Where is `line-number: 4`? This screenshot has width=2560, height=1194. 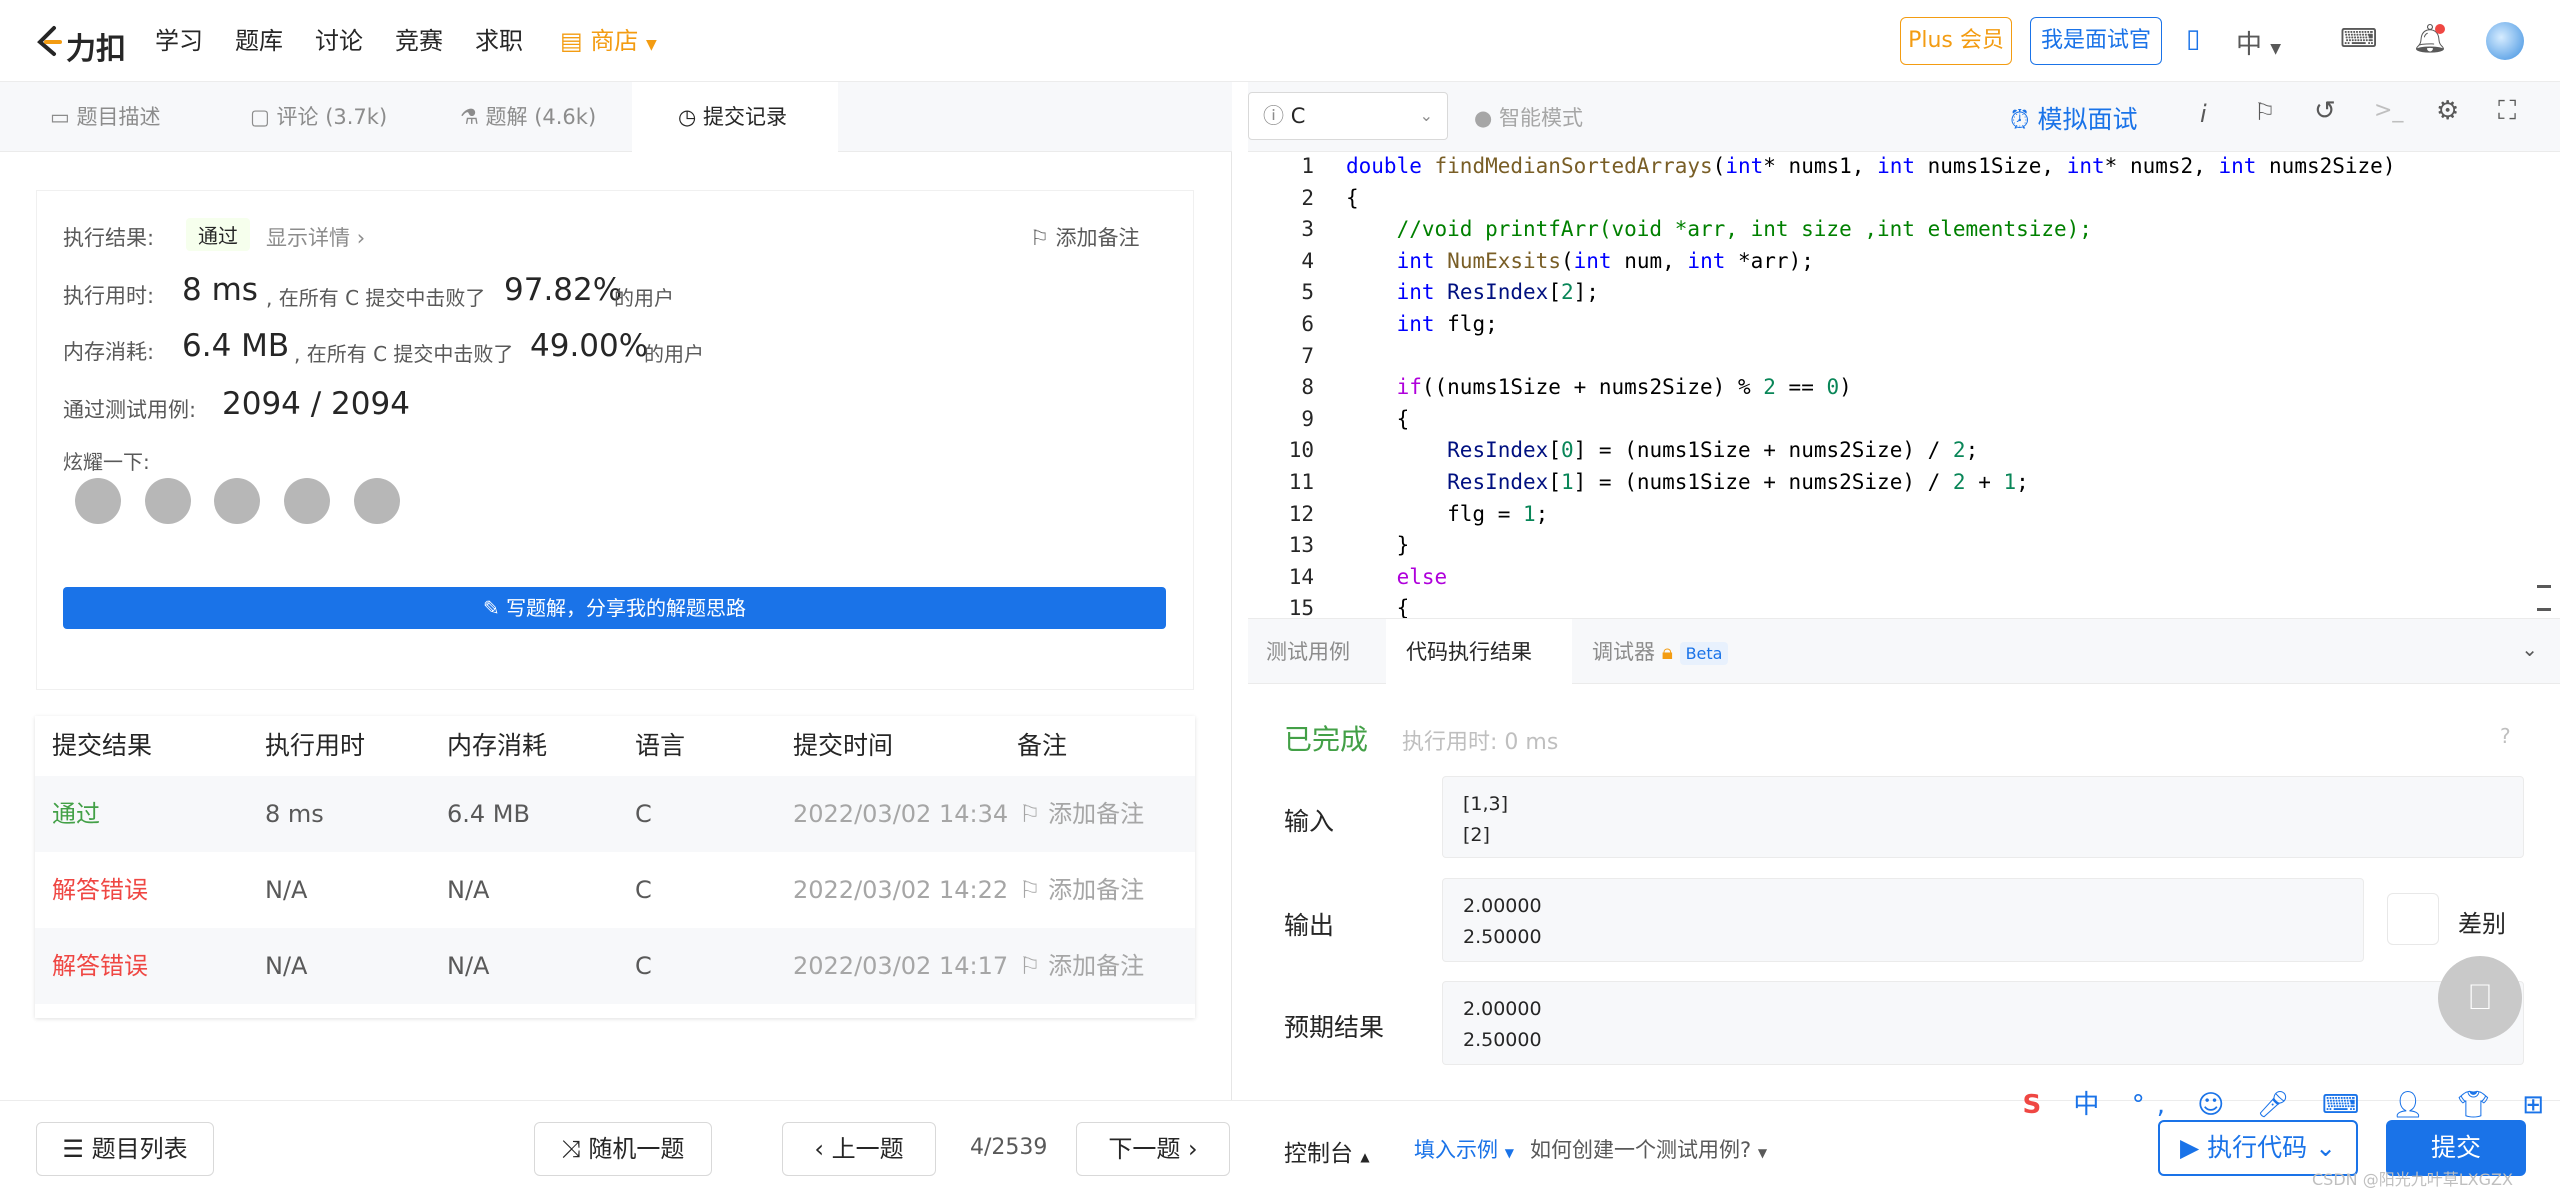
line-number: 4 is located at coordinates (1307, 260).